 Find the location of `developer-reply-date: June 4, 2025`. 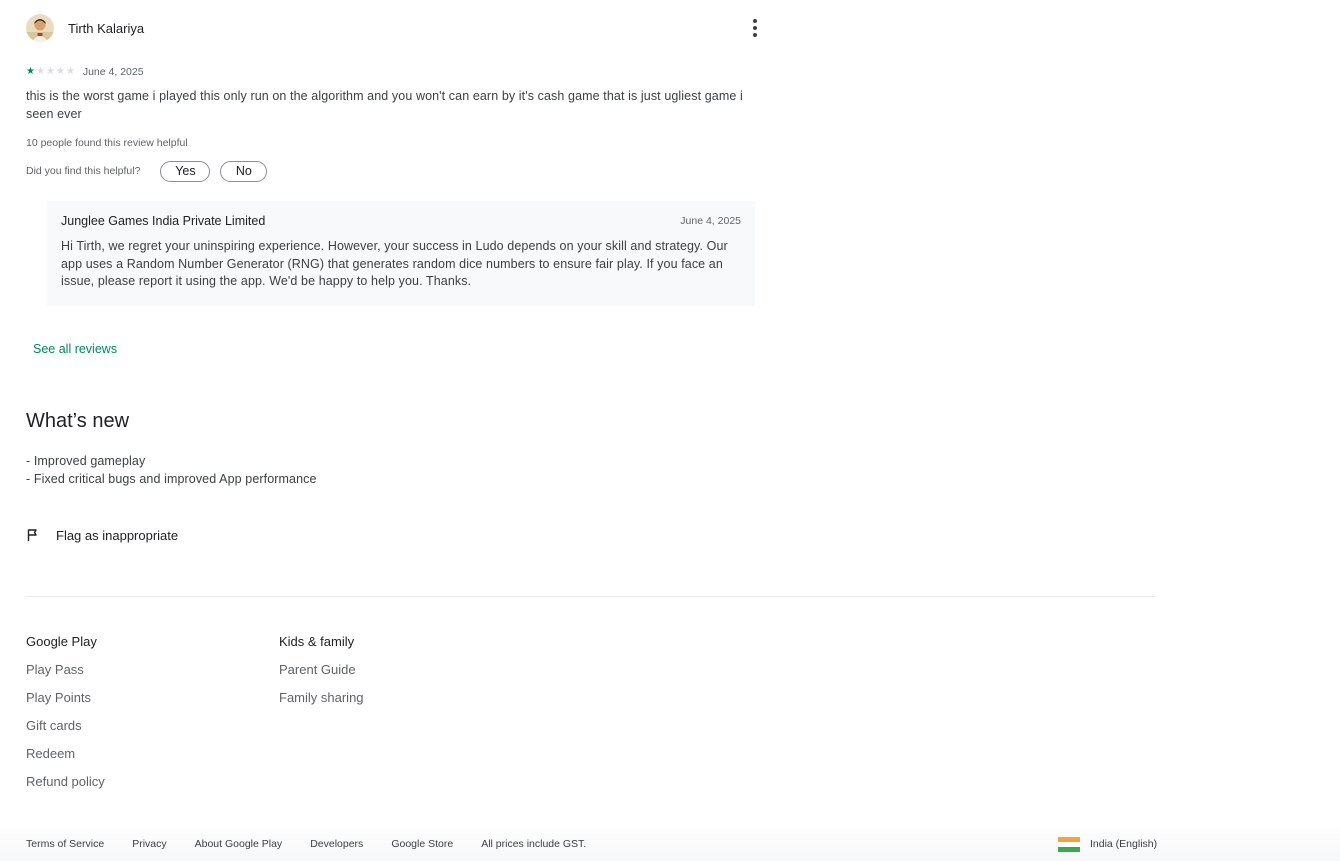

developer-reply-date: June 4, 2025 is located at coordinates (710, 221).